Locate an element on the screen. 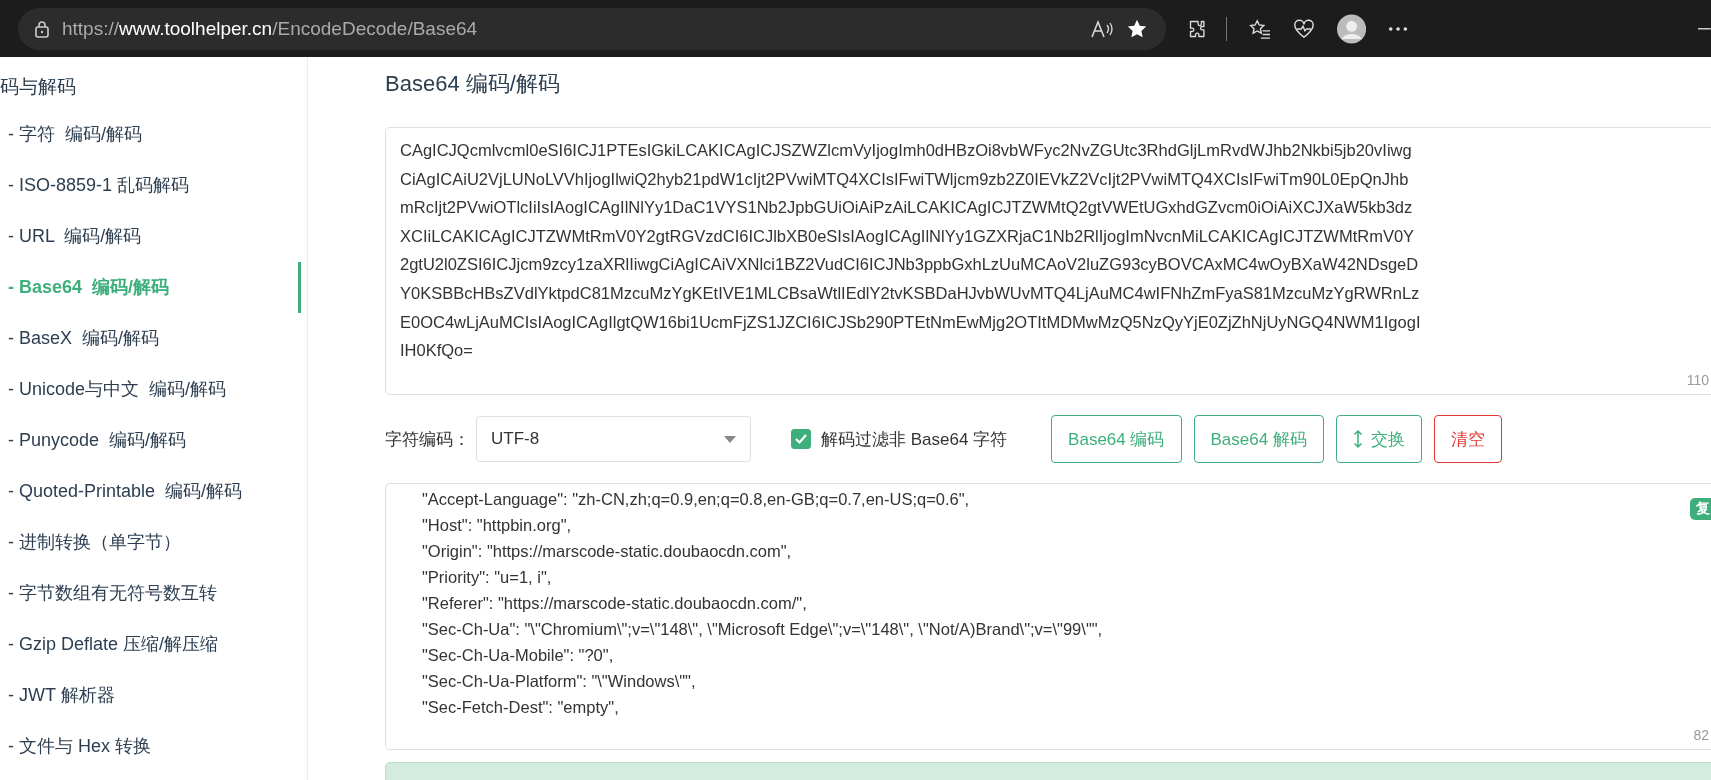  more-icon is located at coordinates (1398, 28).